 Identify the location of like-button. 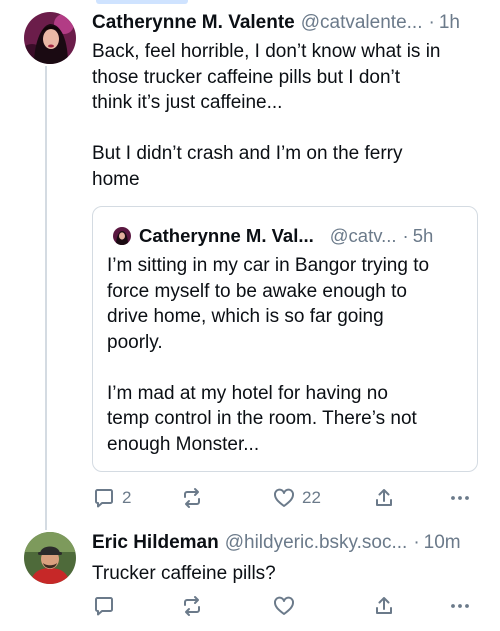
(287, 606).